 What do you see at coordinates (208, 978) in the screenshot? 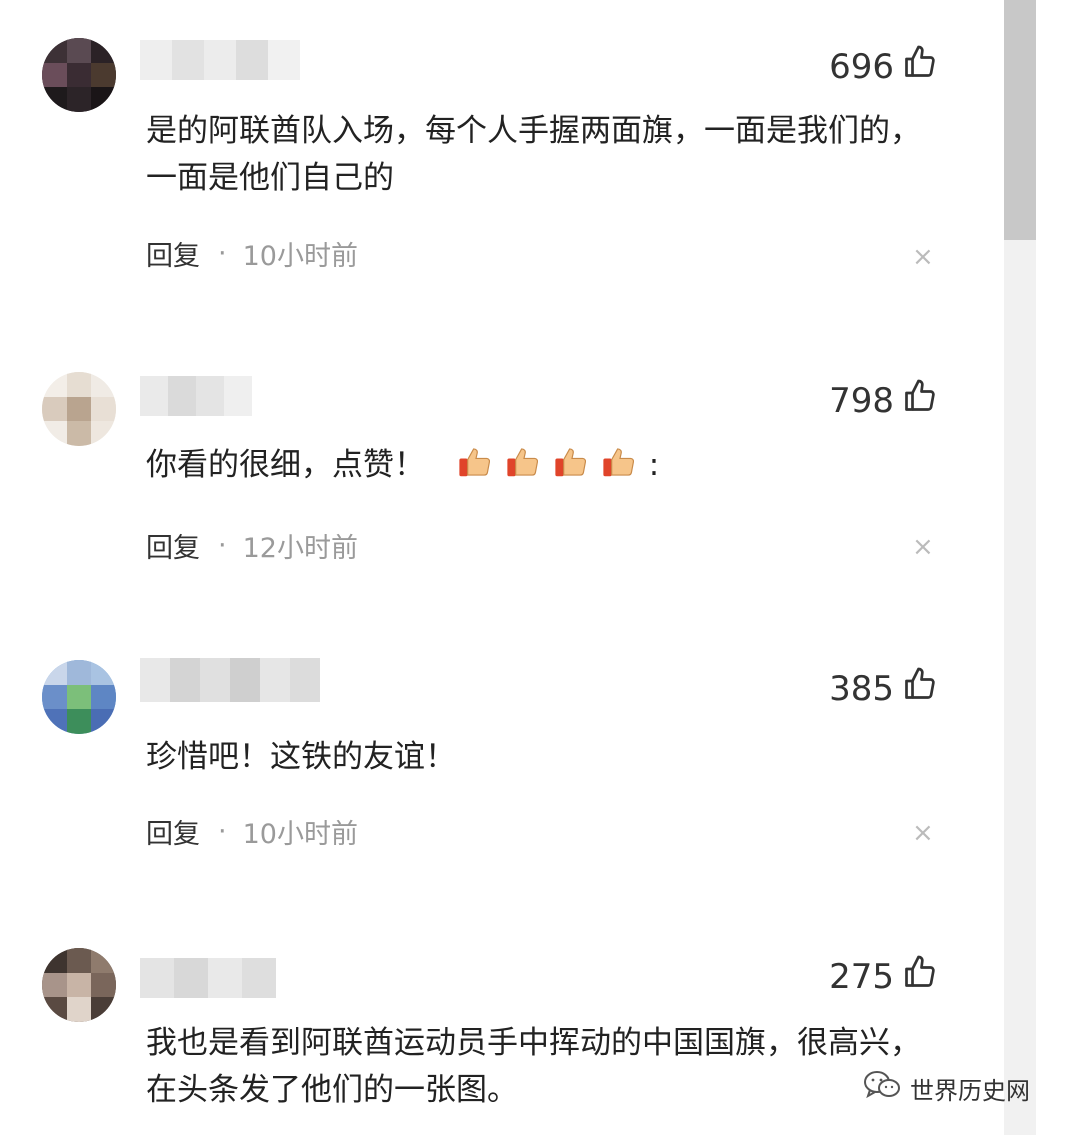
I see `username-blurred` at bounding box center [208, 978].